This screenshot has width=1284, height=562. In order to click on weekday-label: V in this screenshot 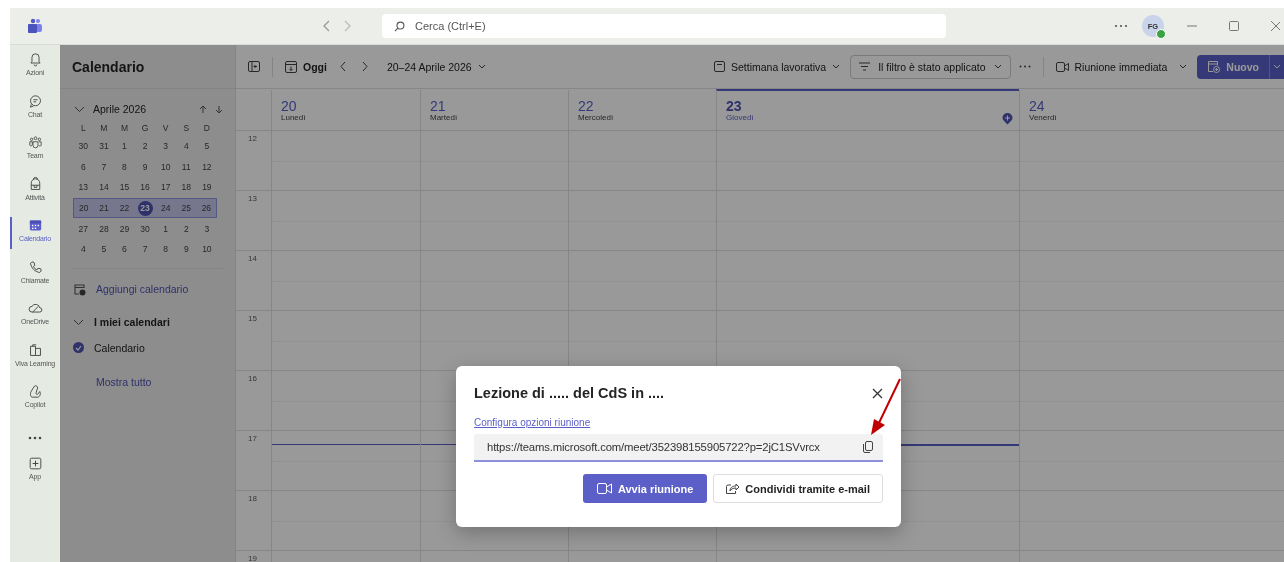, I will do `click(165, 128)`.